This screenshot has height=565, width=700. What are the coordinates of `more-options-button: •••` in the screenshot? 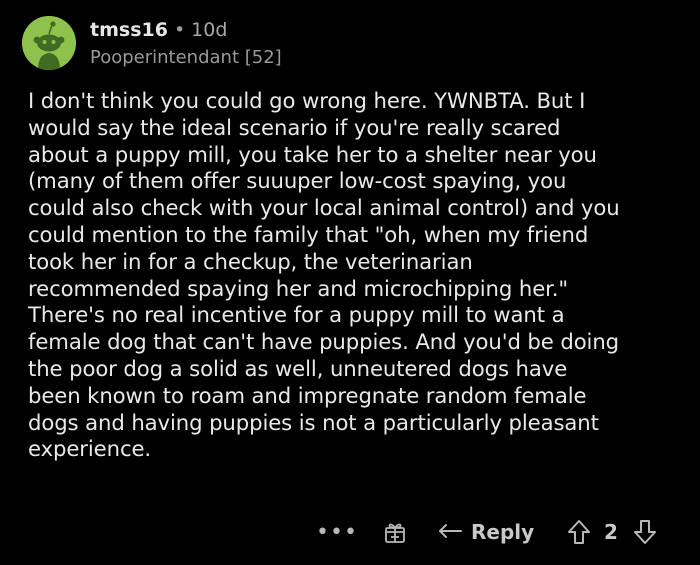 It's located at (337, 532).